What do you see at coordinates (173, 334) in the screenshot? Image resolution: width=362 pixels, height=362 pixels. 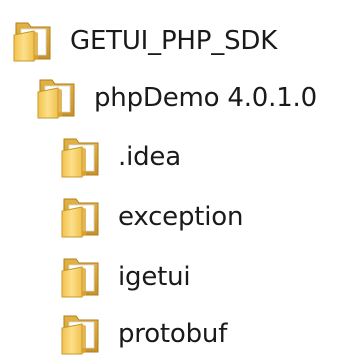 I see `tree-item-label: protobuf` at bounding box center [173, 334].